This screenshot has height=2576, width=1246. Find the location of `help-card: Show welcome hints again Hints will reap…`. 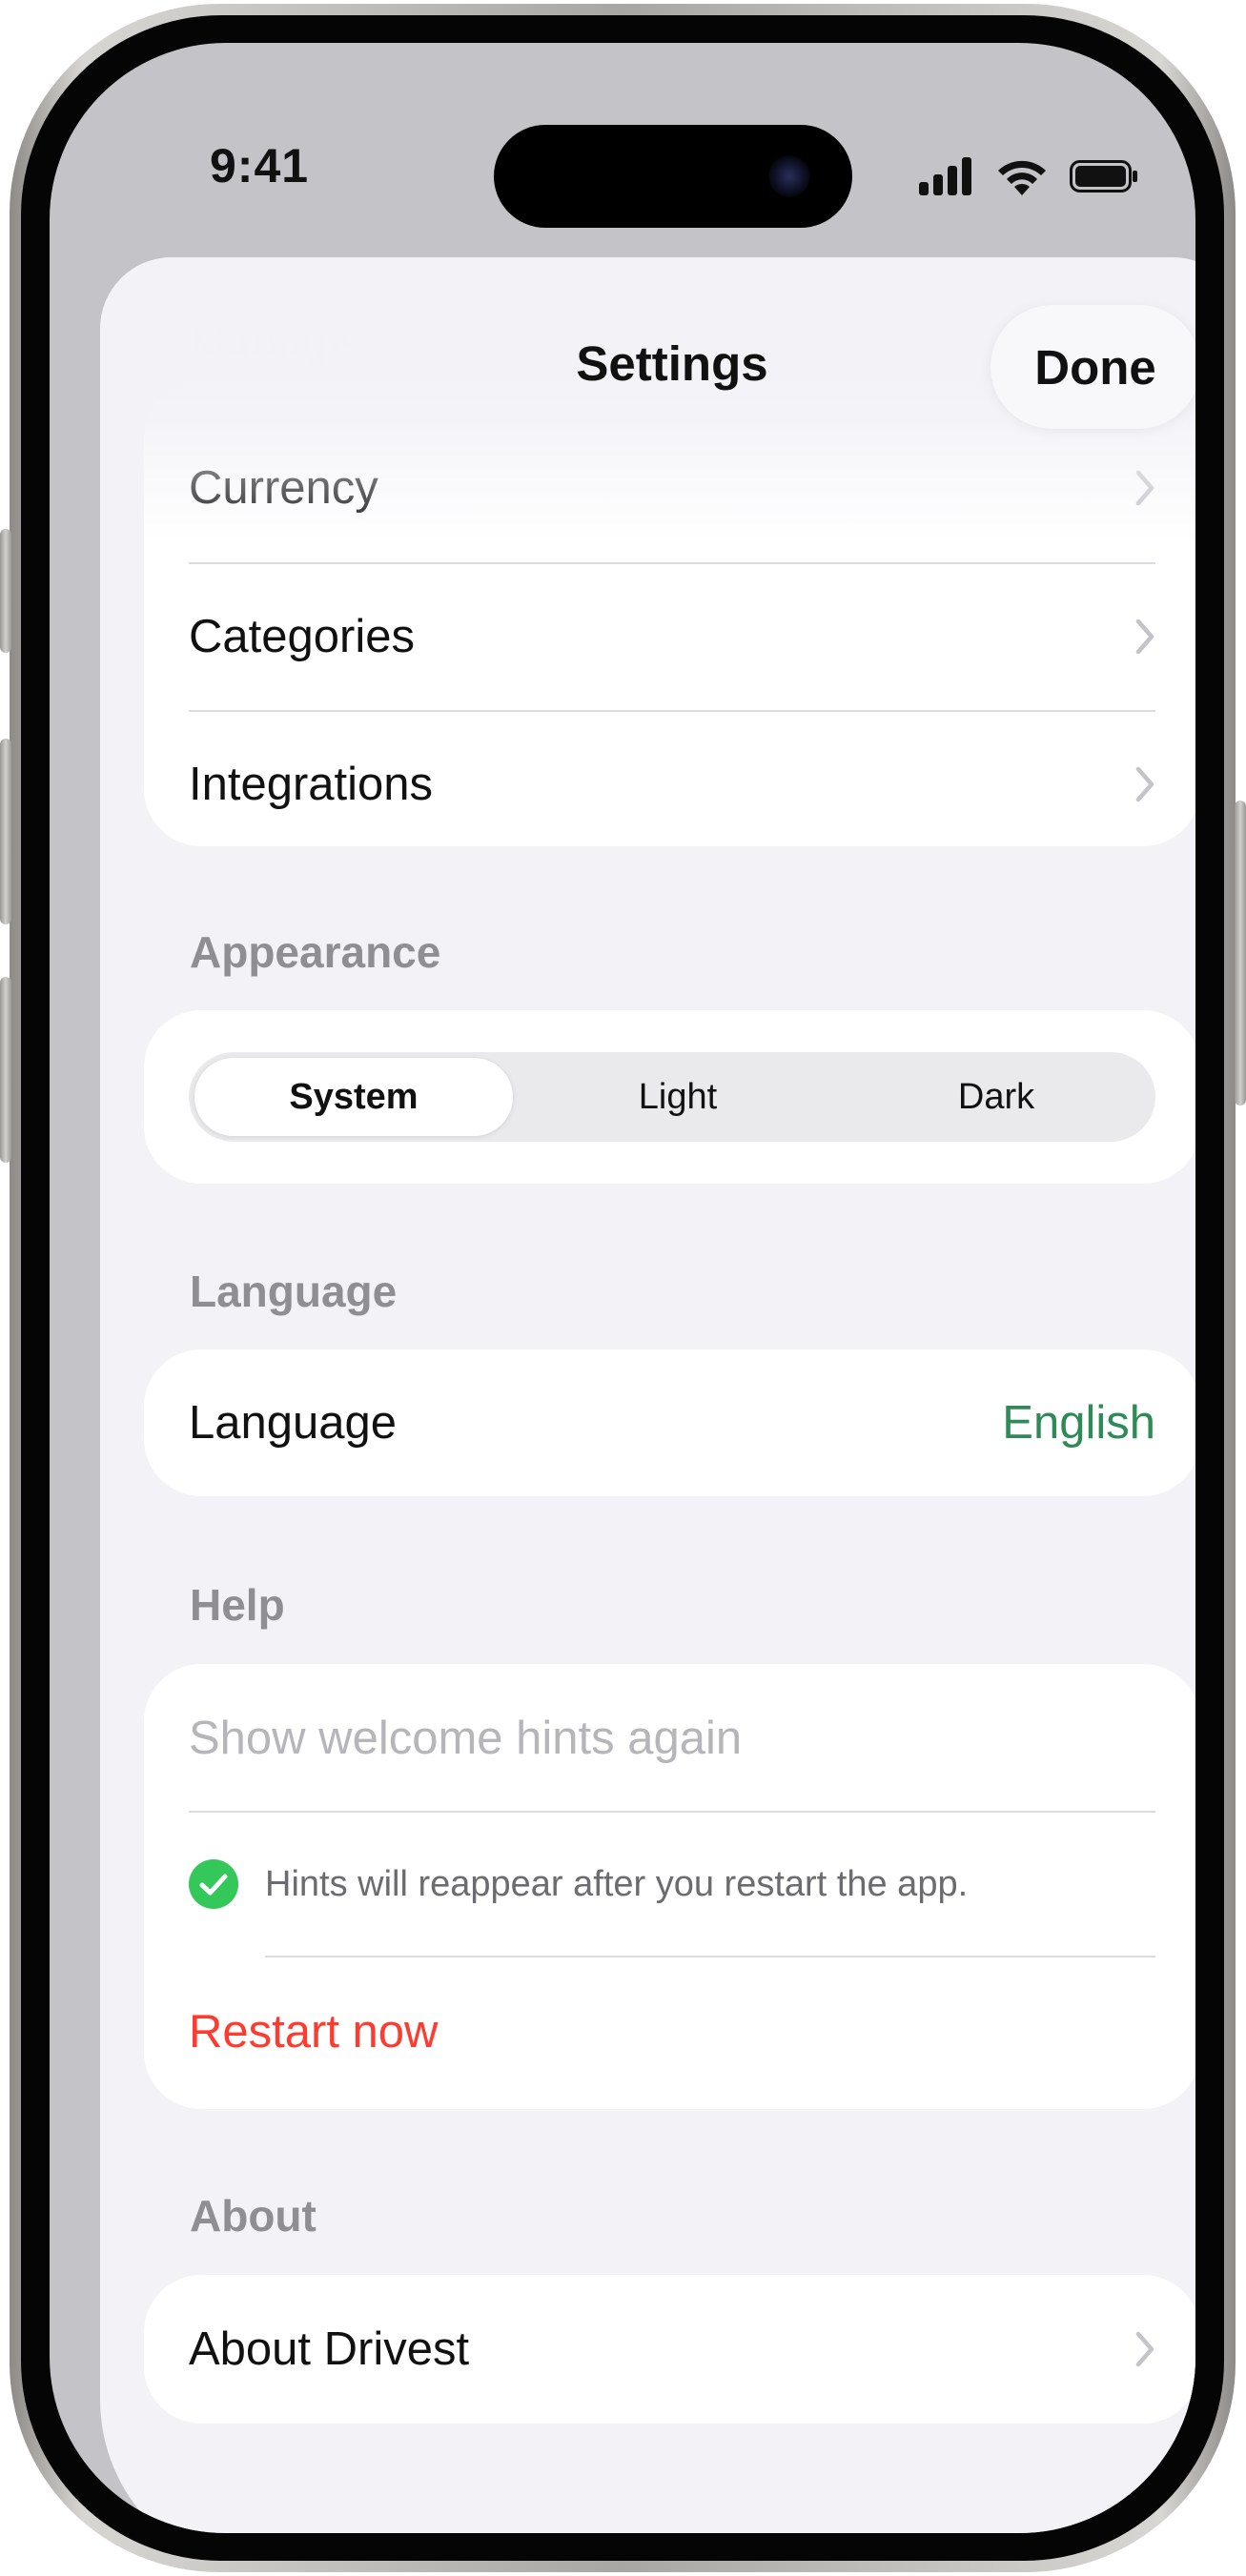

help-card: Show welcome hints again Hints will reap… is located at coordinates (669, 1886).